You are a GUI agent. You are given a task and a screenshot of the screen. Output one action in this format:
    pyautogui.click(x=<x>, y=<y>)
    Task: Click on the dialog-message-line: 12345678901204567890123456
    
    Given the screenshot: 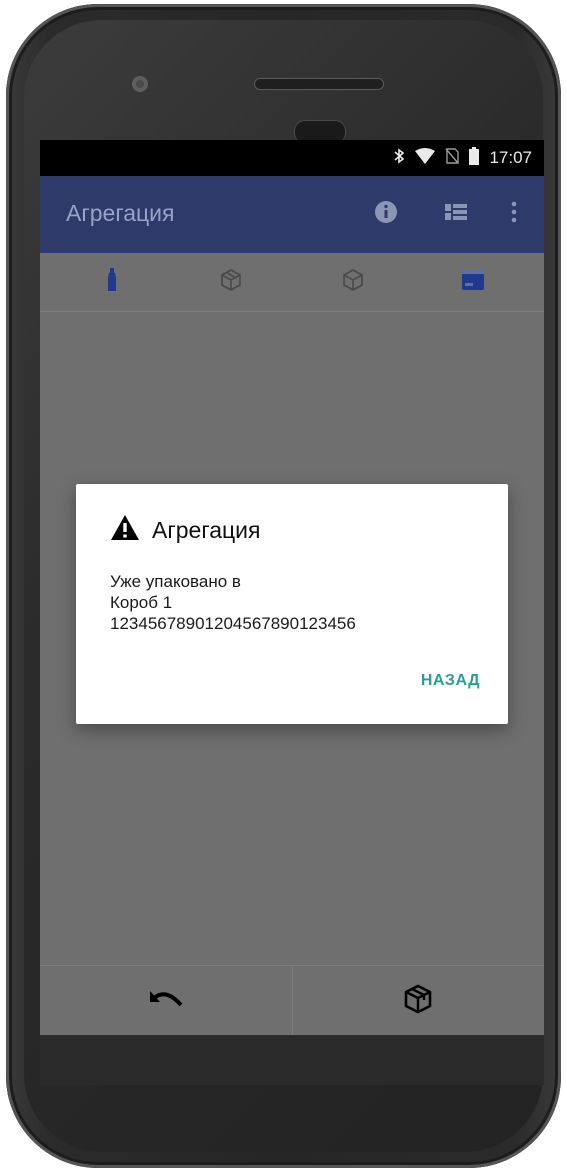 What is the action you would take?
    pyautogui.click(x=233, y=623)
    